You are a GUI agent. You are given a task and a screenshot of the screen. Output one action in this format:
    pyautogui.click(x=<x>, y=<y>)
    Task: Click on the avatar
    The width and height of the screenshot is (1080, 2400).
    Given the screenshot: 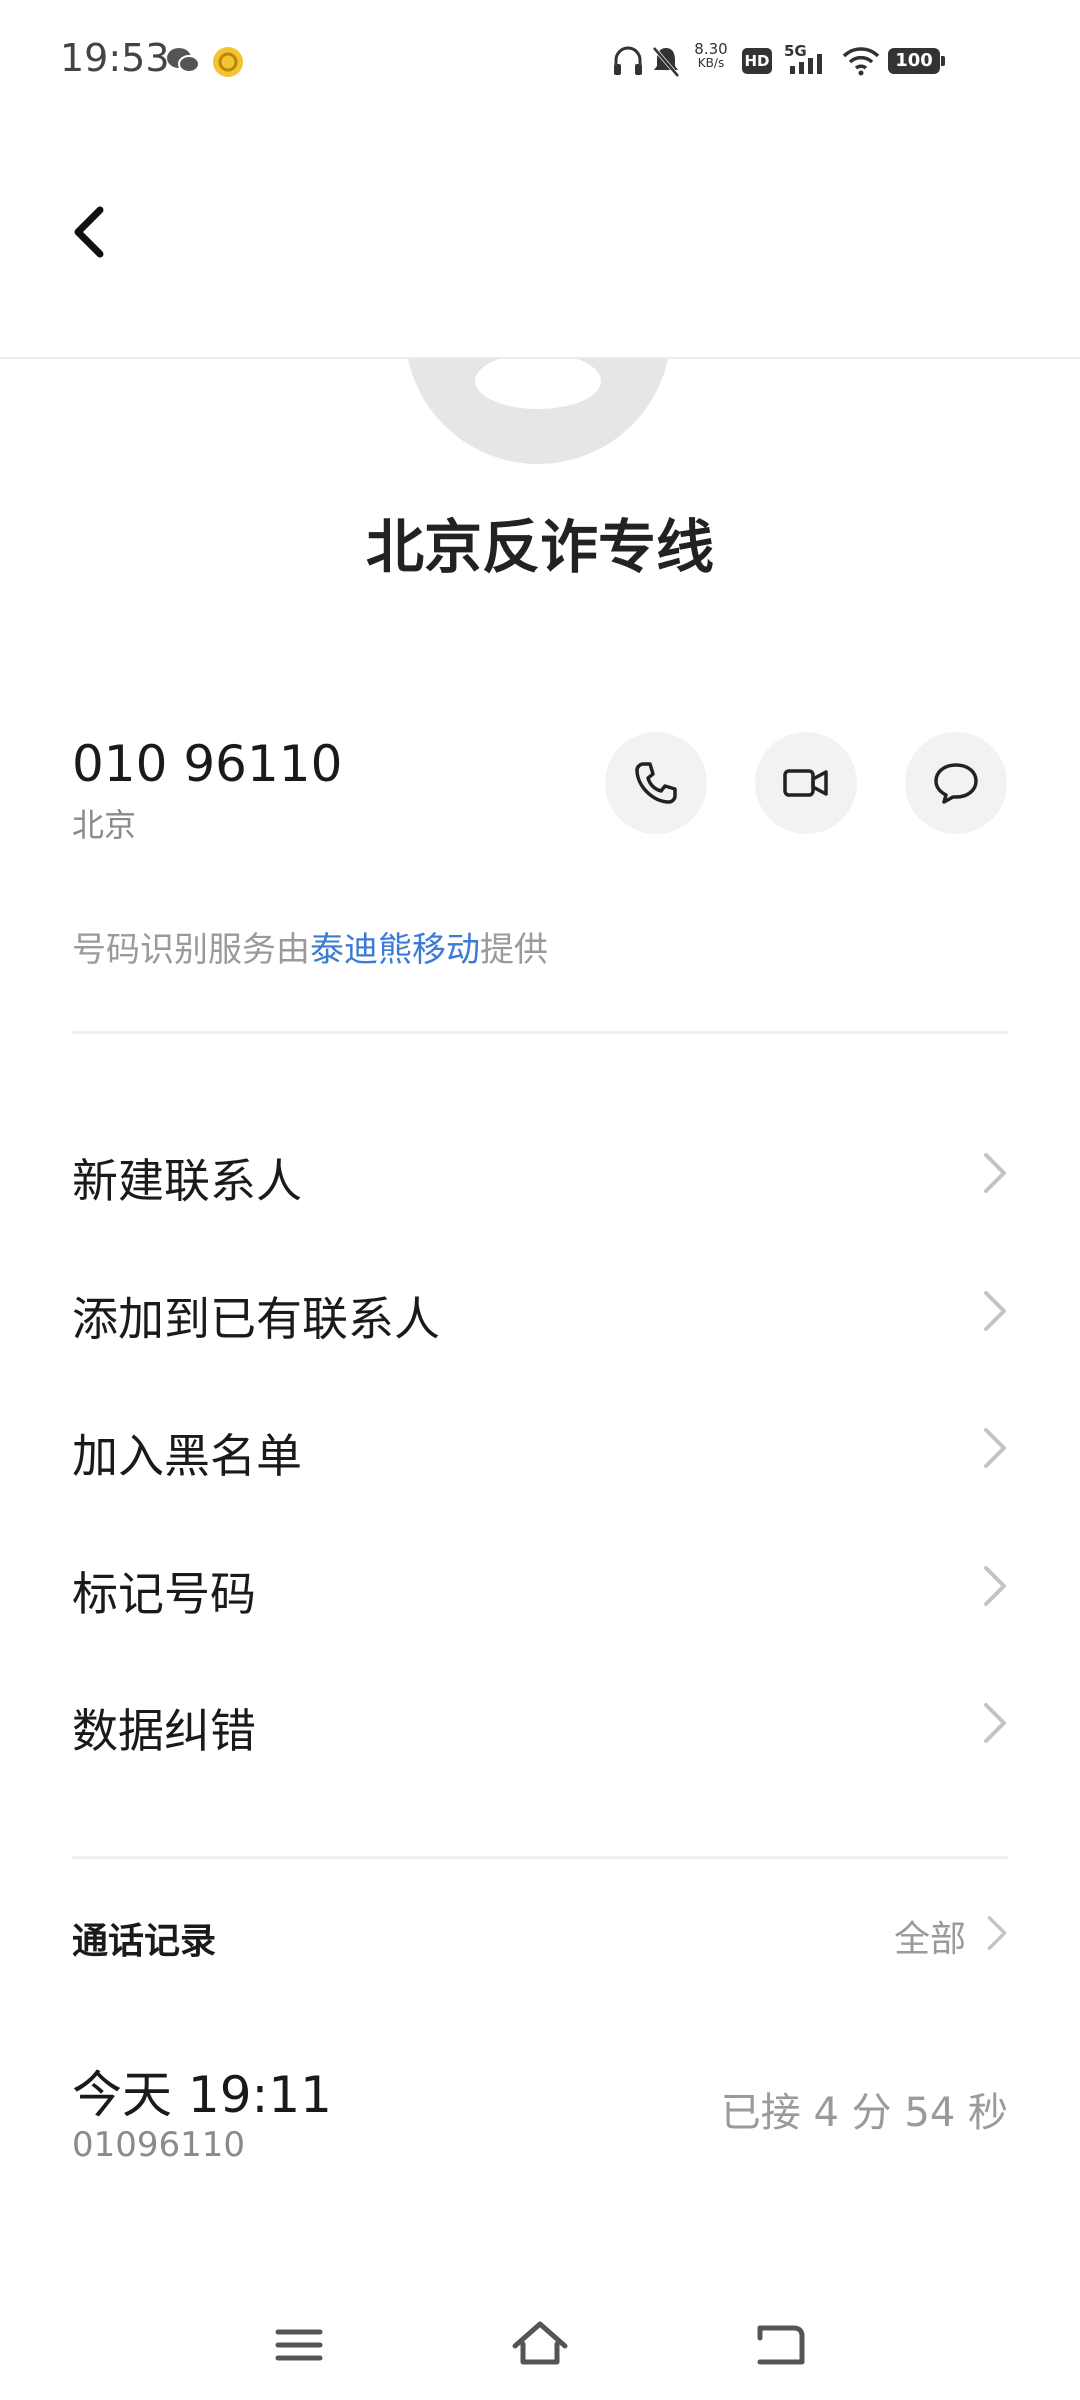 What is the action you would take?
    pyautogui.click(x=538, y=411)
    